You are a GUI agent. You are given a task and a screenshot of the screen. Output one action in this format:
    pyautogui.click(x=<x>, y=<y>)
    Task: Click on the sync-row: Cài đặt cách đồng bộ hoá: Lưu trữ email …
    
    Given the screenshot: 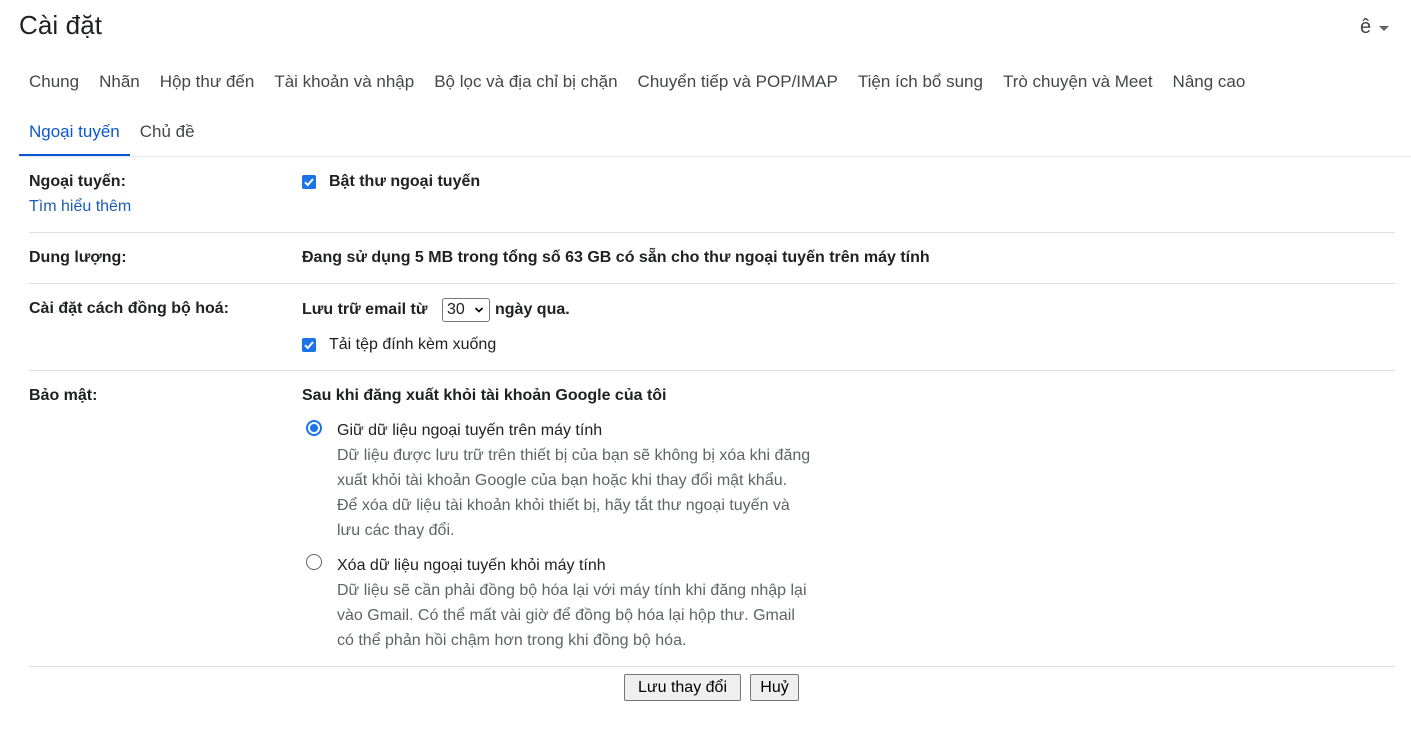 What is the action you would take?
    pyautogui.click(x=712, y=334)
    